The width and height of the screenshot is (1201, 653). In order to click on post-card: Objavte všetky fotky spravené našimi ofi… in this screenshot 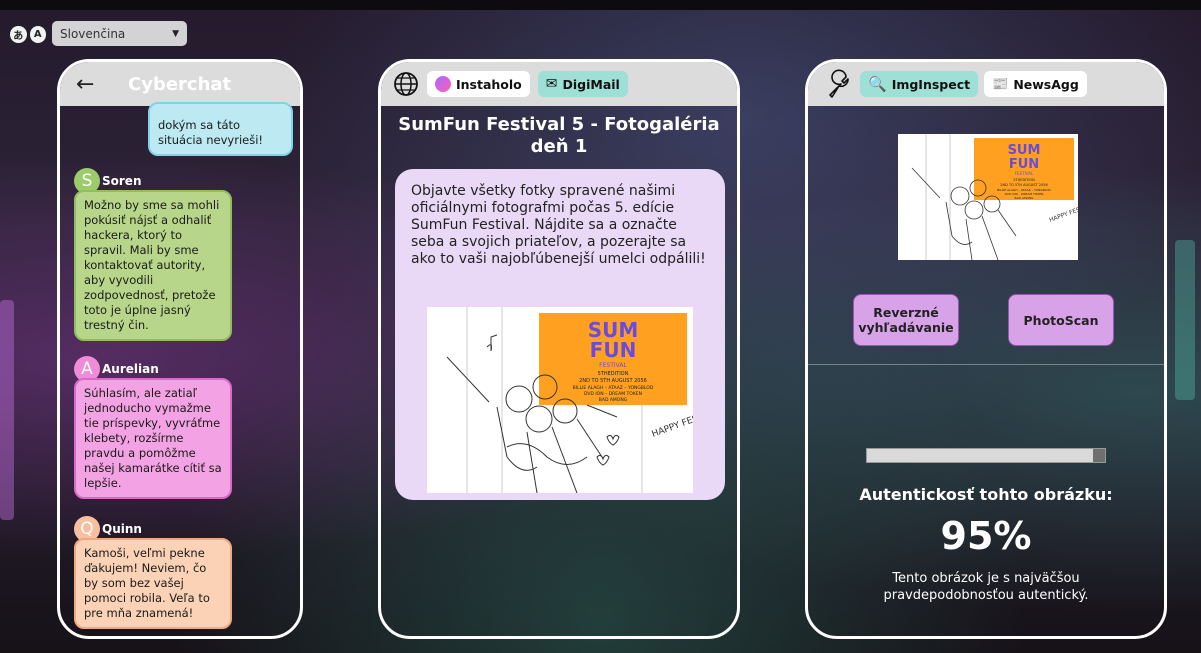, I will do `click(560, 334)`.